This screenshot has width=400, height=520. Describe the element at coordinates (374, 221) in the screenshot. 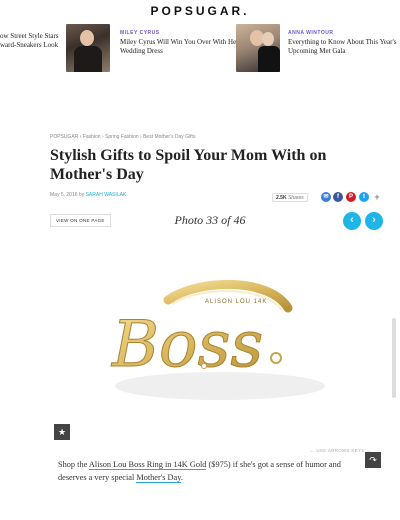

I see `next-photo-button: ›` at that location.